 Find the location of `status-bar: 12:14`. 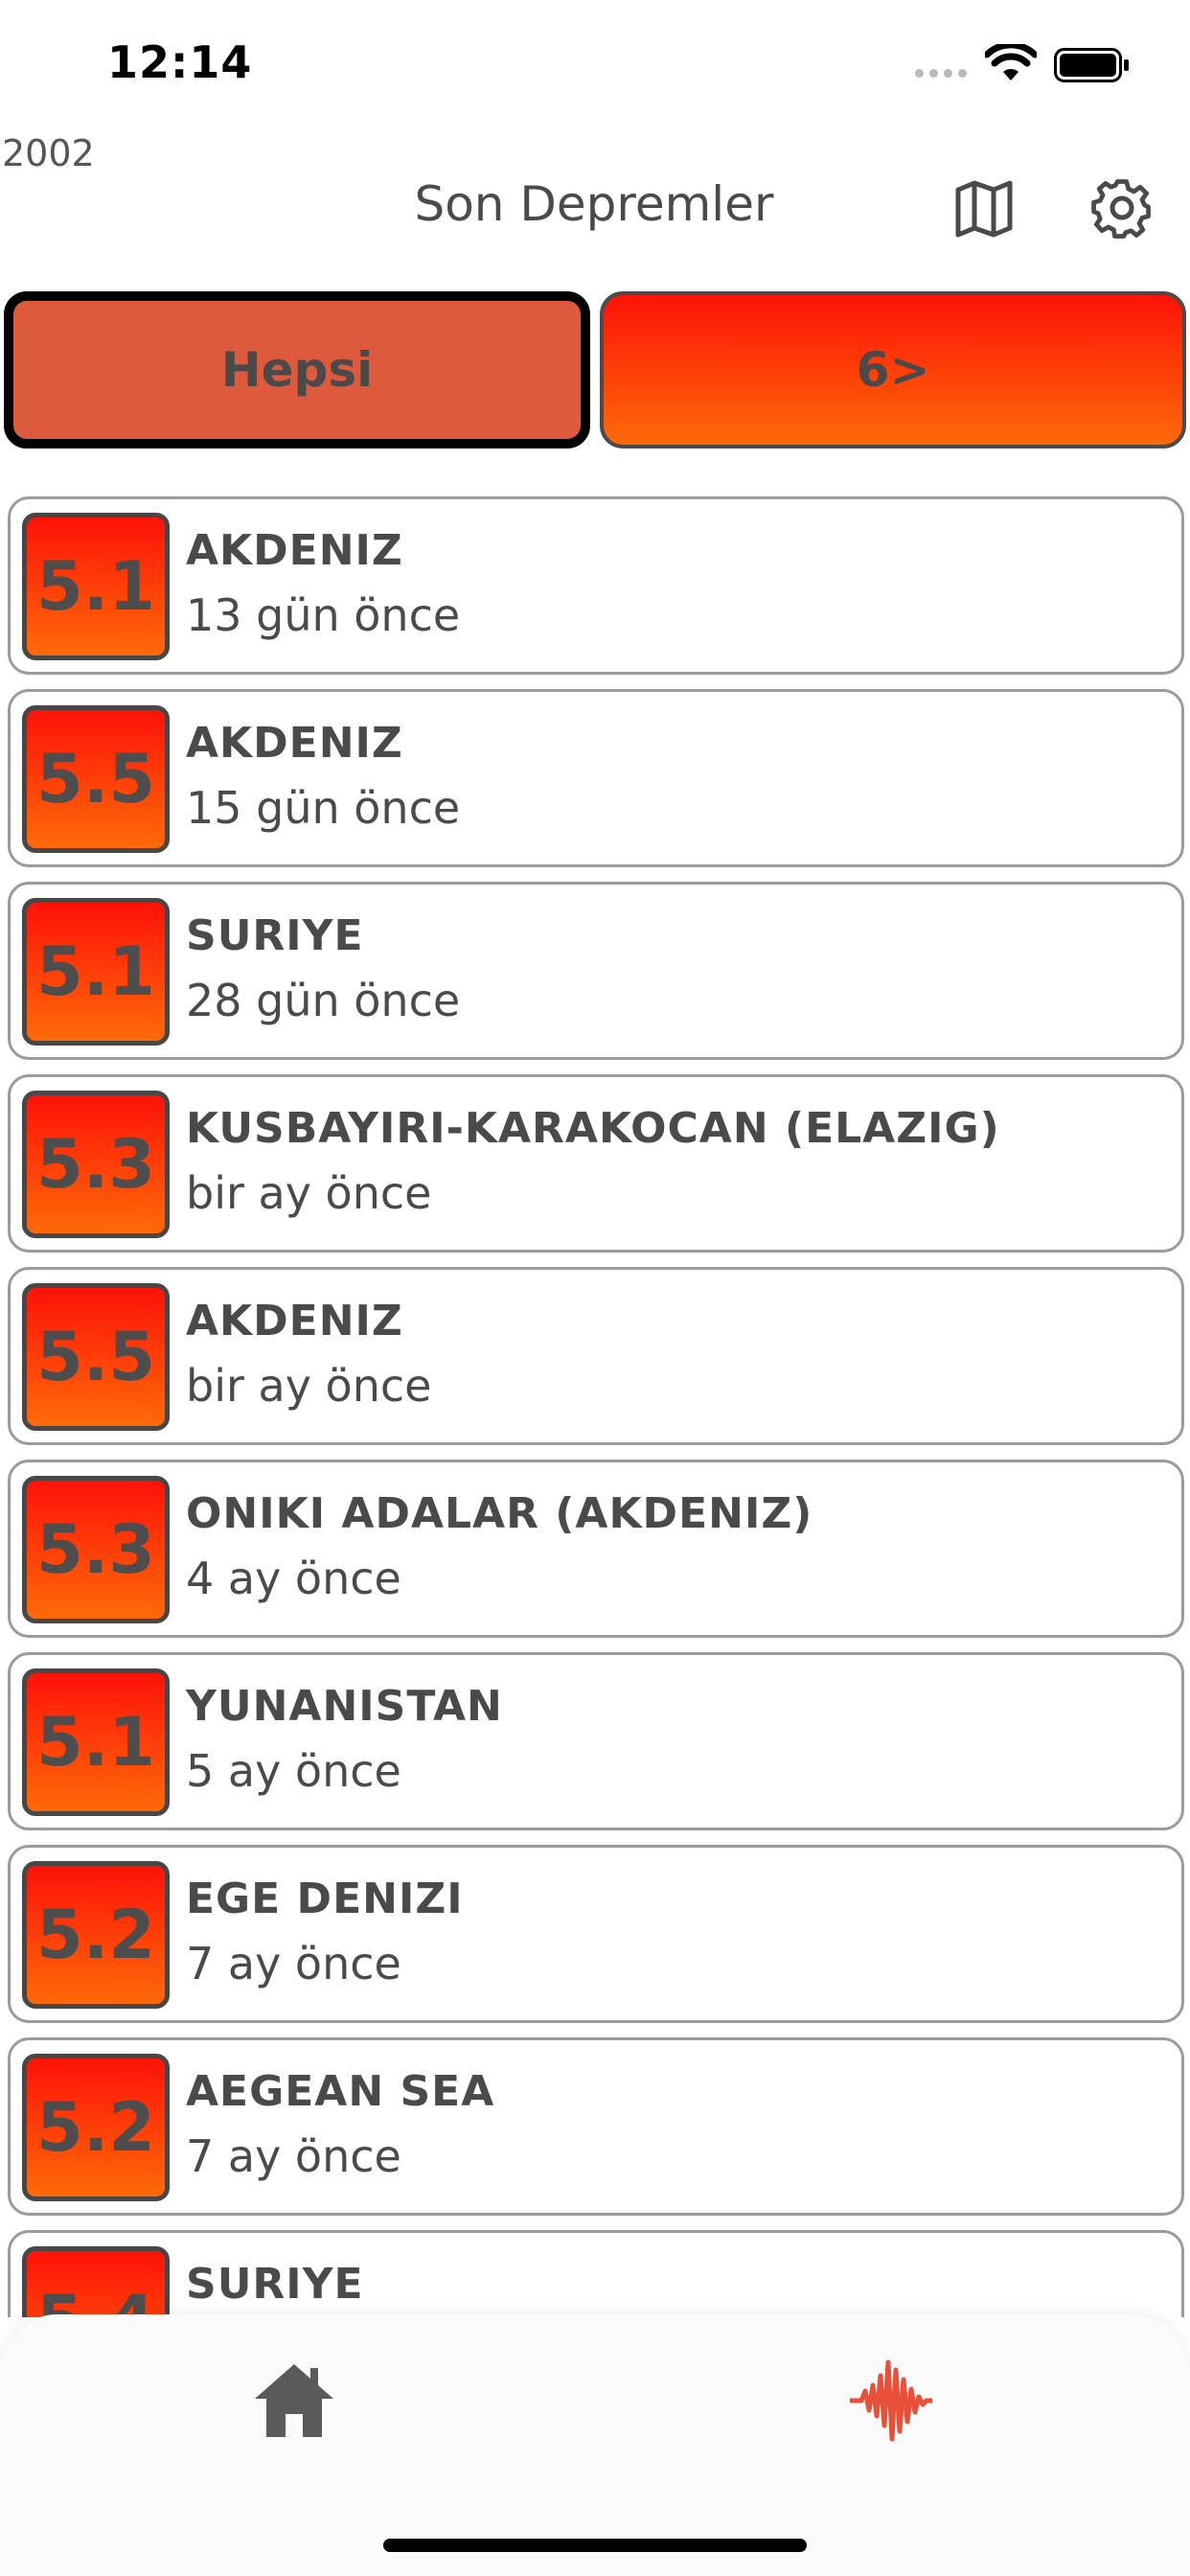

status-bar: 12:14 is located at coordinates (595, 67).